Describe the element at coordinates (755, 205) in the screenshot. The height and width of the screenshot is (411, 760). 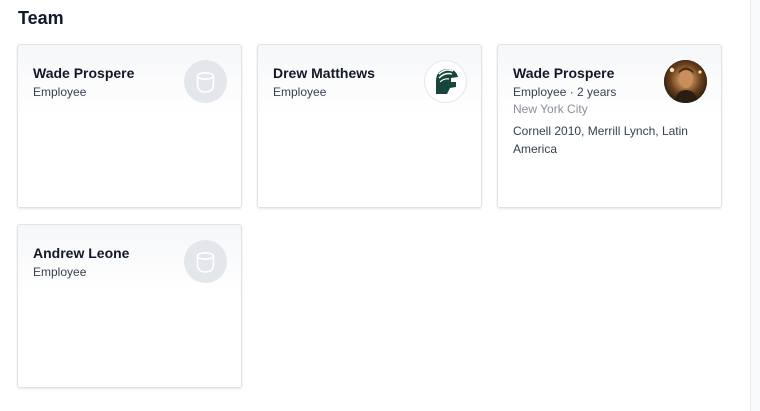
I see `right-rail-divider` at that location.